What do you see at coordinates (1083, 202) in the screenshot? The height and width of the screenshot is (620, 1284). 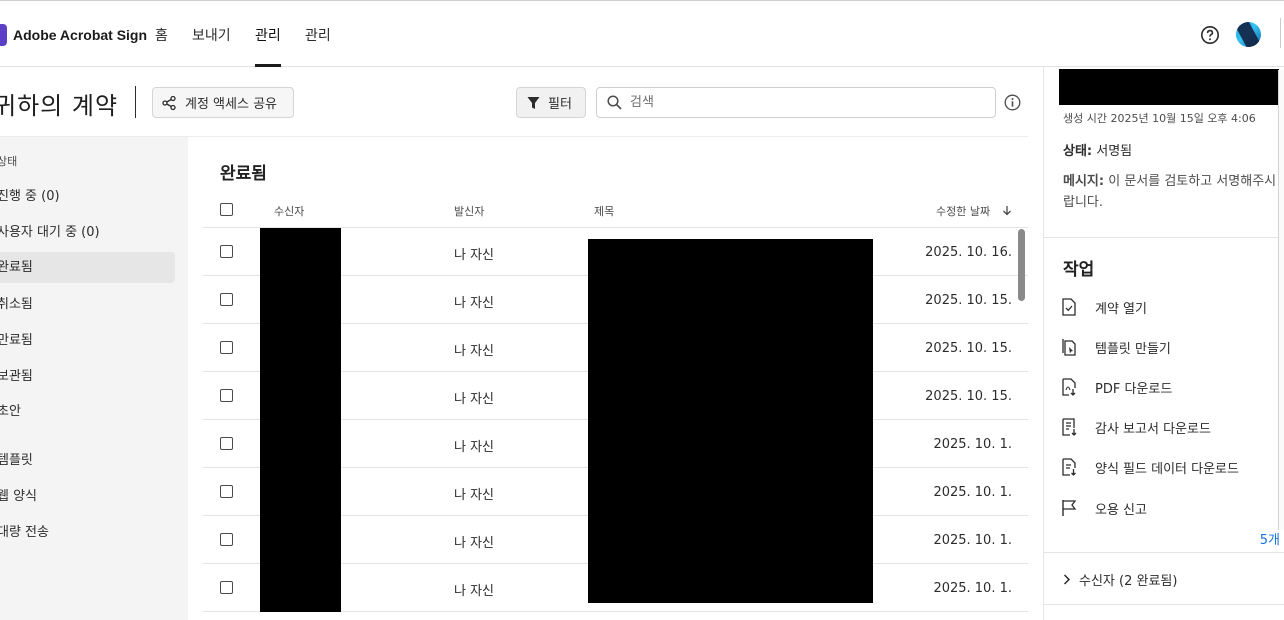 I see `message-value-line2: 랍니다.` at bounding box center [1083, 202].